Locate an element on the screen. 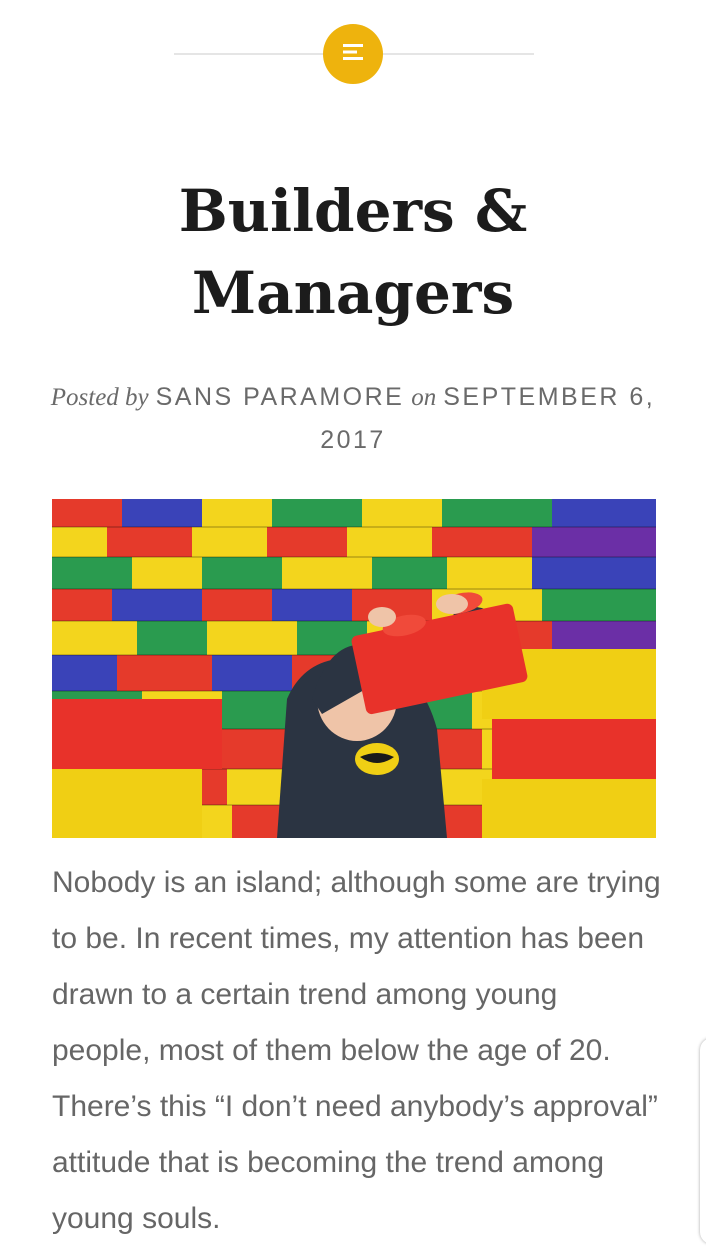 The height and width of the screenshot is (1252, 706). author-link: SANS PARAMORE is located at coordinates (280, 397).